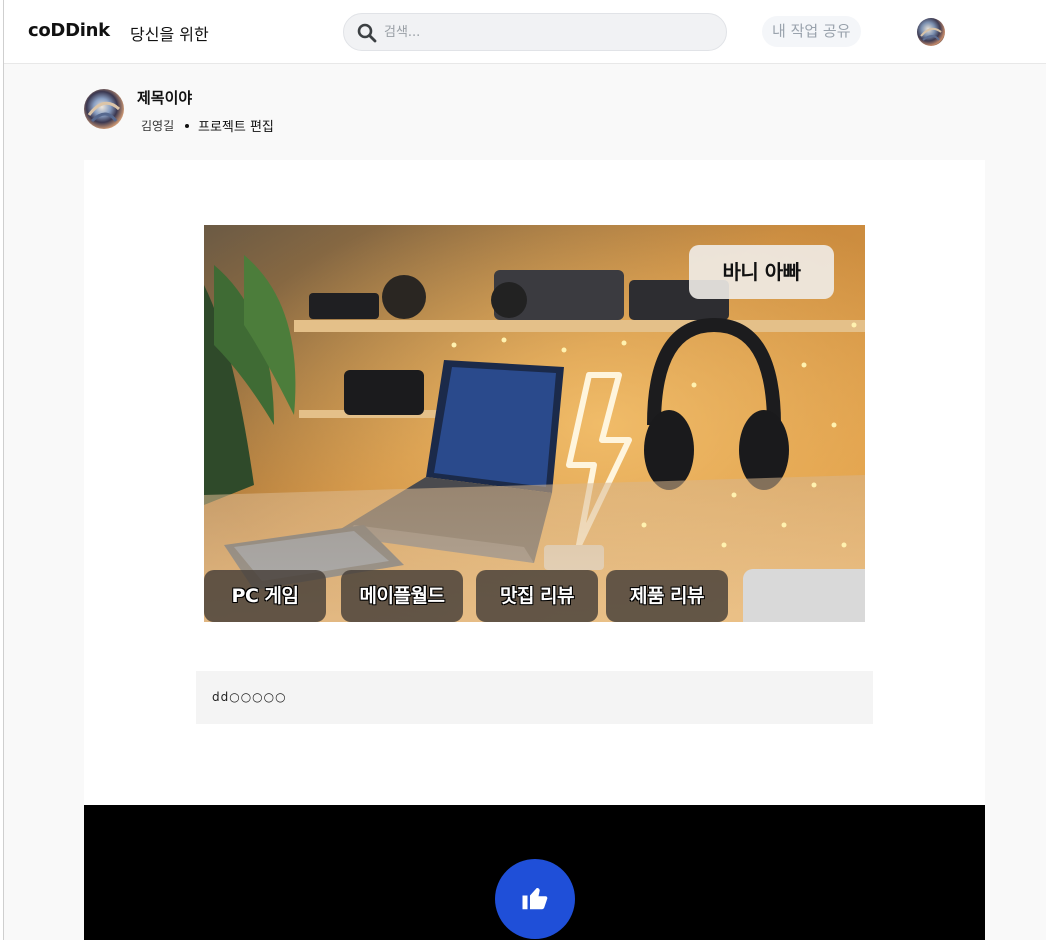 This screenshot has width=1046, height=940. What do you see at coordinates (187, 126) in the screenshot?
I see `separator-dot` at bounding box center [187, 126].